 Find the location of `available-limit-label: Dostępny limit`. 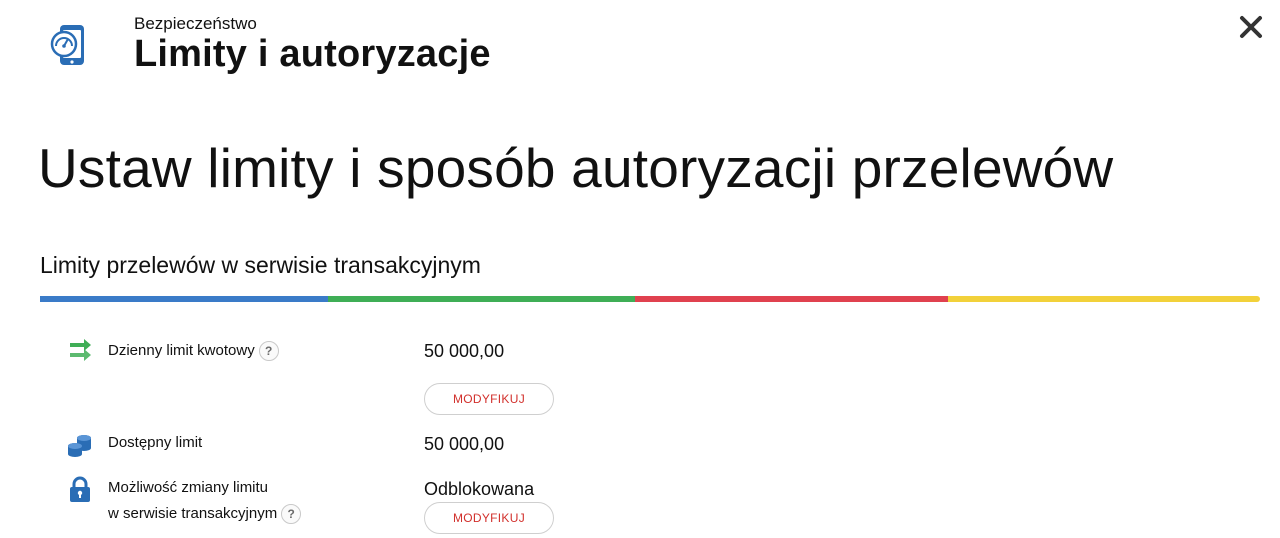

available-limit-label: Dostępny limit is located at coordinates (155, 442).